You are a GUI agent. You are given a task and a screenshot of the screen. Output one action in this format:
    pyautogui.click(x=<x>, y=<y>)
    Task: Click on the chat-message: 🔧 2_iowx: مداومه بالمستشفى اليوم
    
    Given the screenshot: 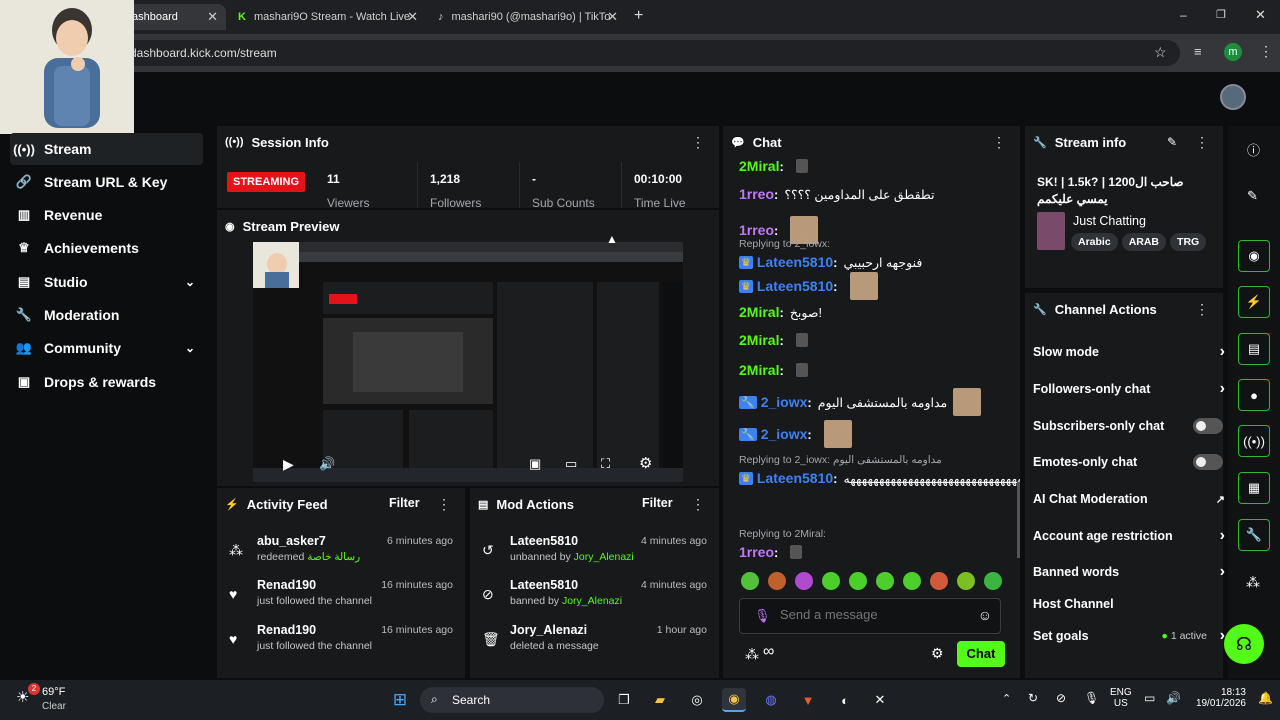 What is the action you would take?
    pyautogui.click(x=860, y=402)
    